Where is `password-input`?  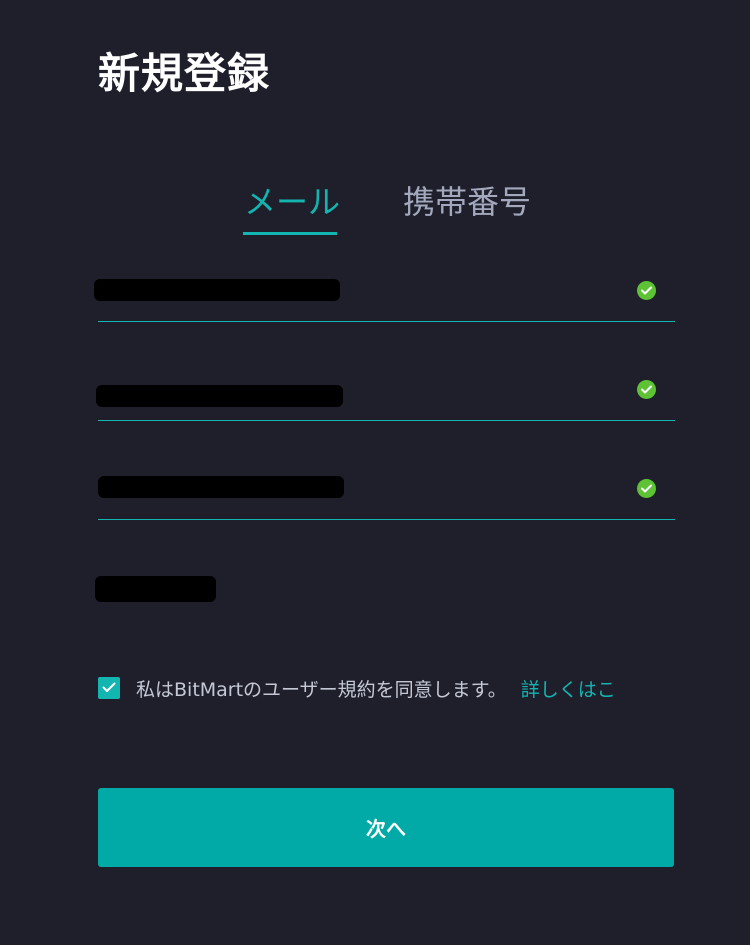 password-input is located at coordinates (219, 396).